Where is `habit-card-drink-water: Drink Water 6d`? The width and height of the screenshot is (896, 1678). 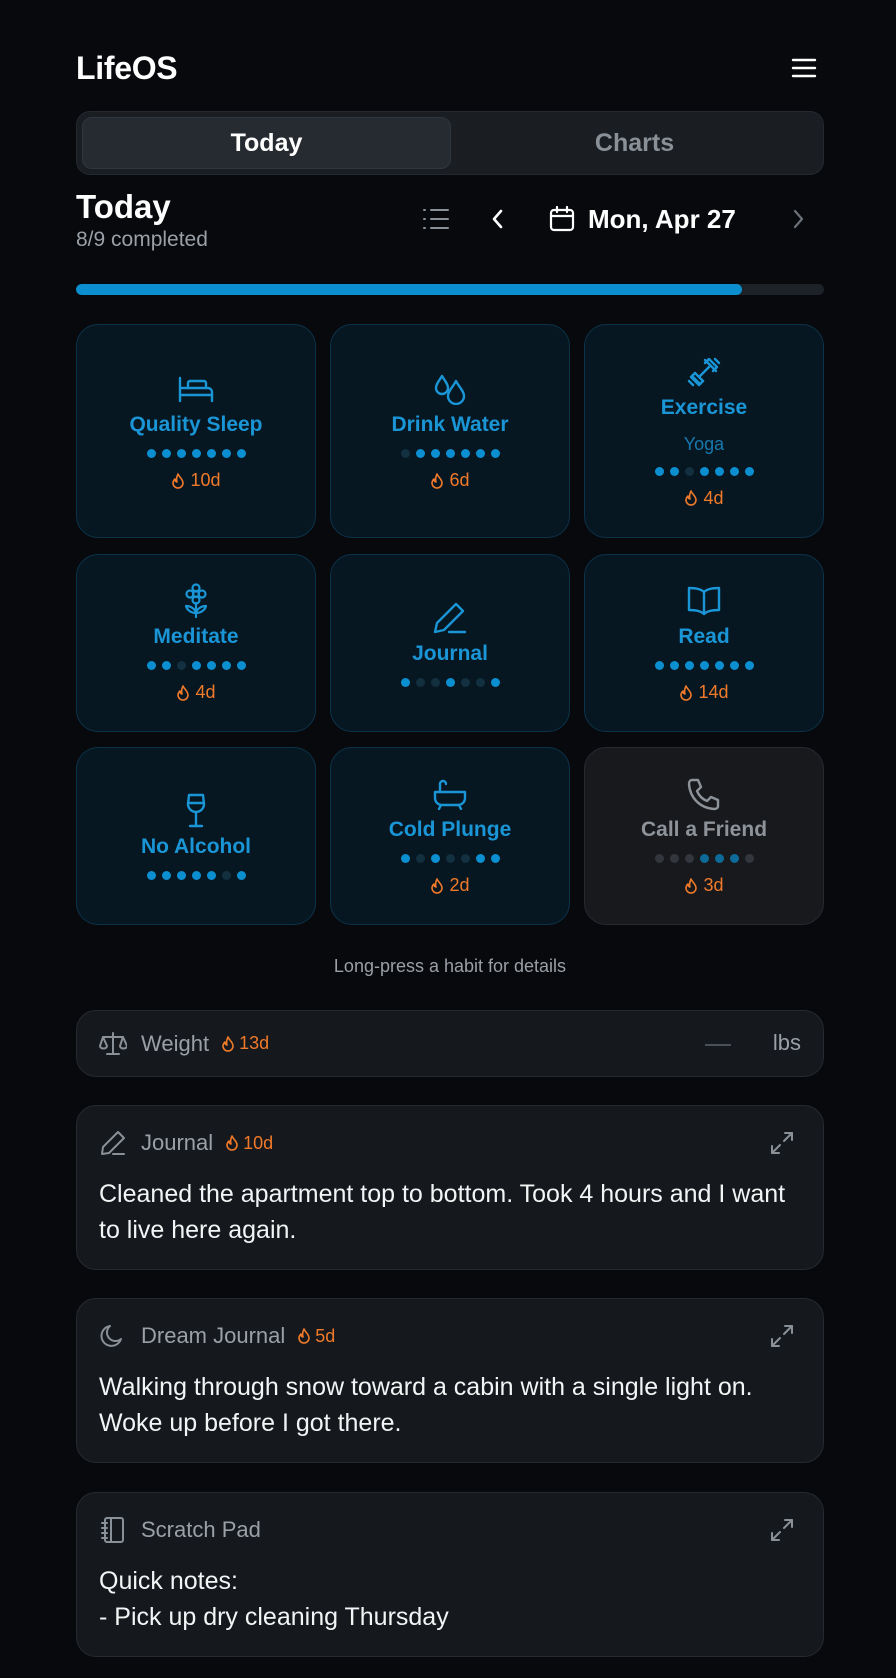 habit-card-drink-water: Drink Water 6d is located at coordinates (450, 431).